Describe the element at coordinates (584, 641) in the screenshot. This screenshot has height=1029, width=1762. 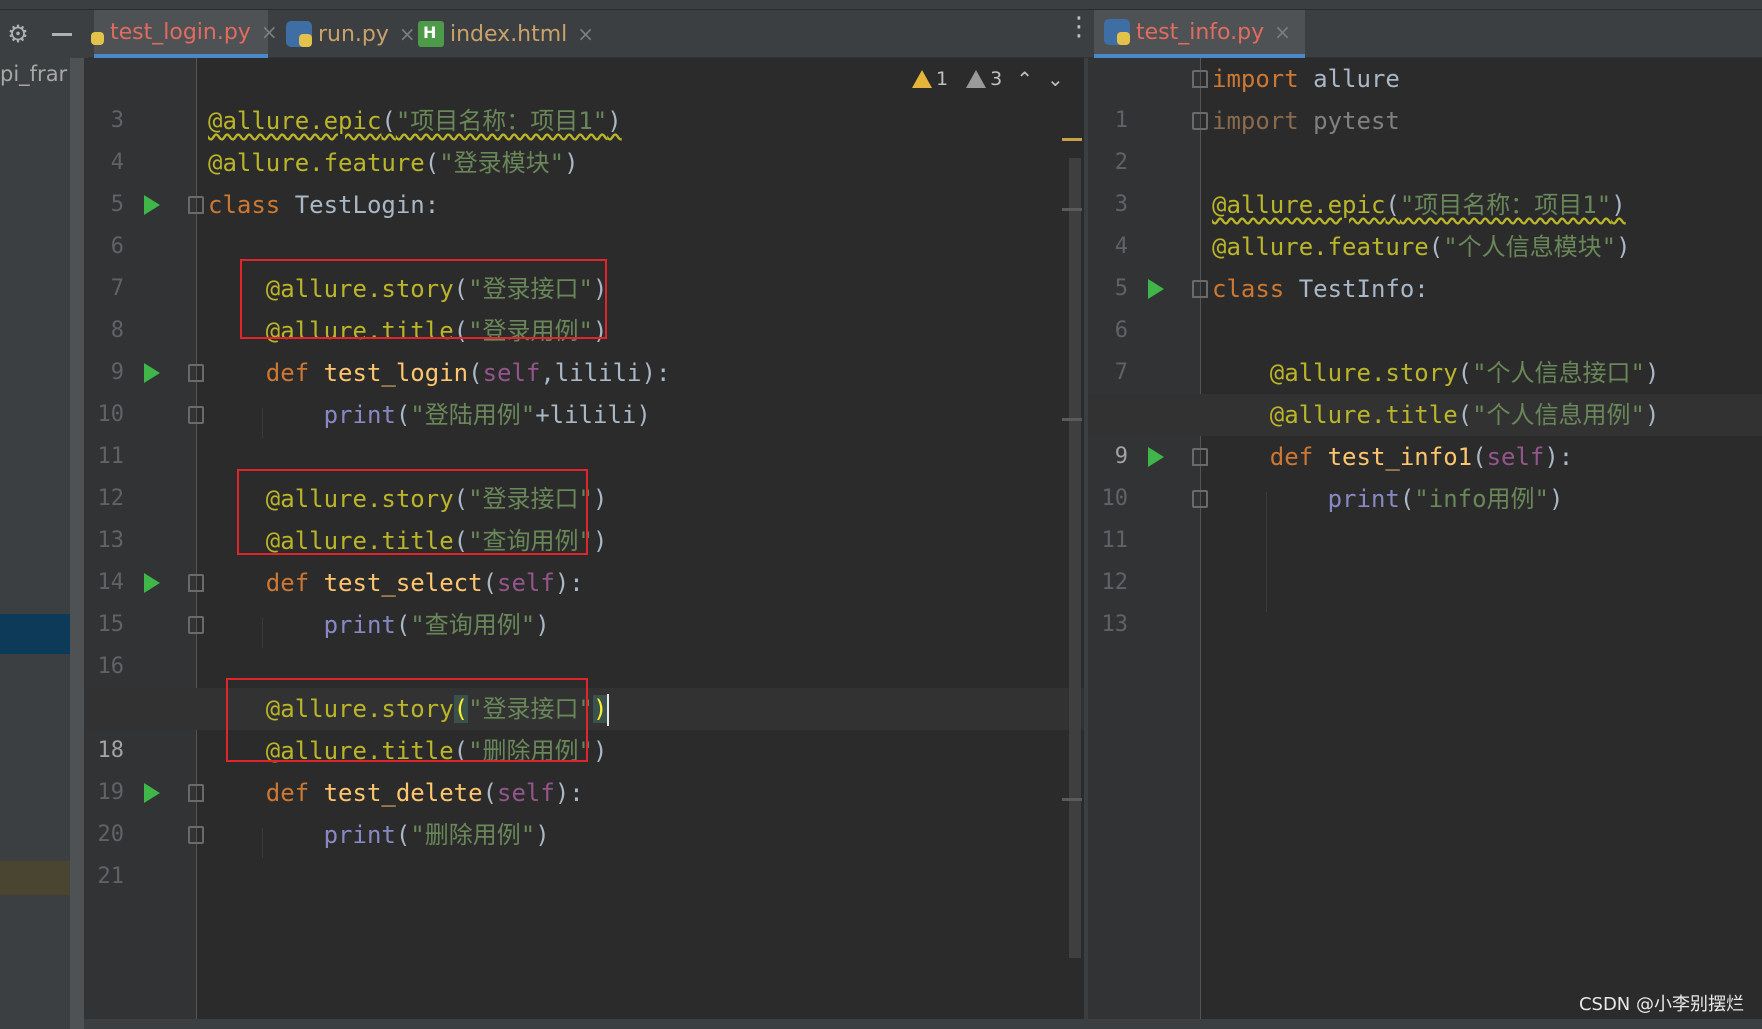
I see `code-line: 16 print("查询用例")` at that location.